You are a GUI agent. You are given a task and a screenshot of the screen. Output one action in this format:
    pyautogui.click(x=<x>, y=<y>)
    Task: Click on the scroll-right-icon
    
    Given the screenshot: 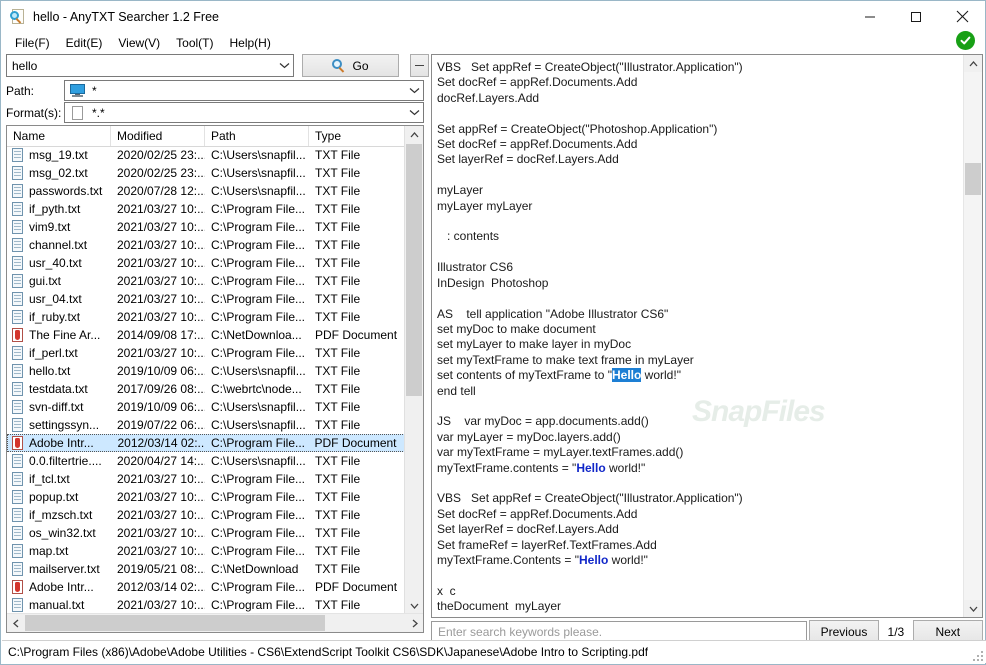 What is the action you would take?
    pyautogui.click(x=414, y=623)
    